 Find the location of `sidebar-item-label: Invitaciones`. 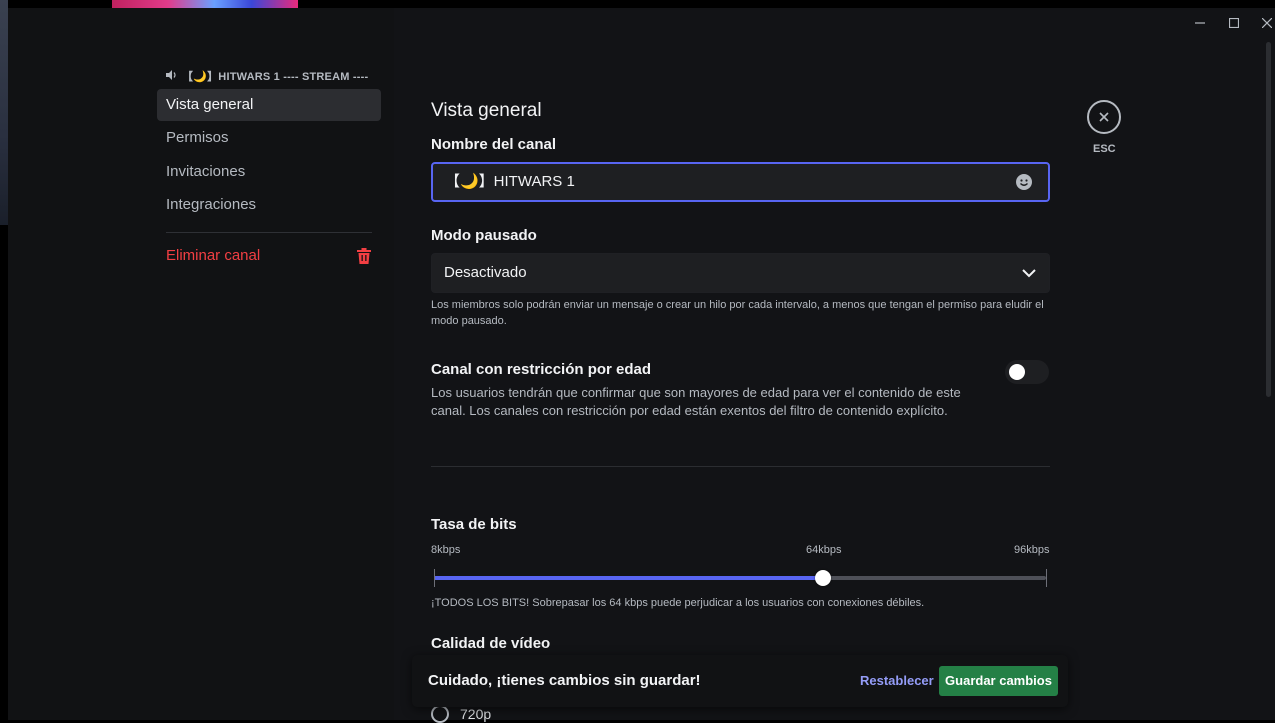

sidebar-item-label: Invitaciones is located at coordinates (206, 171).